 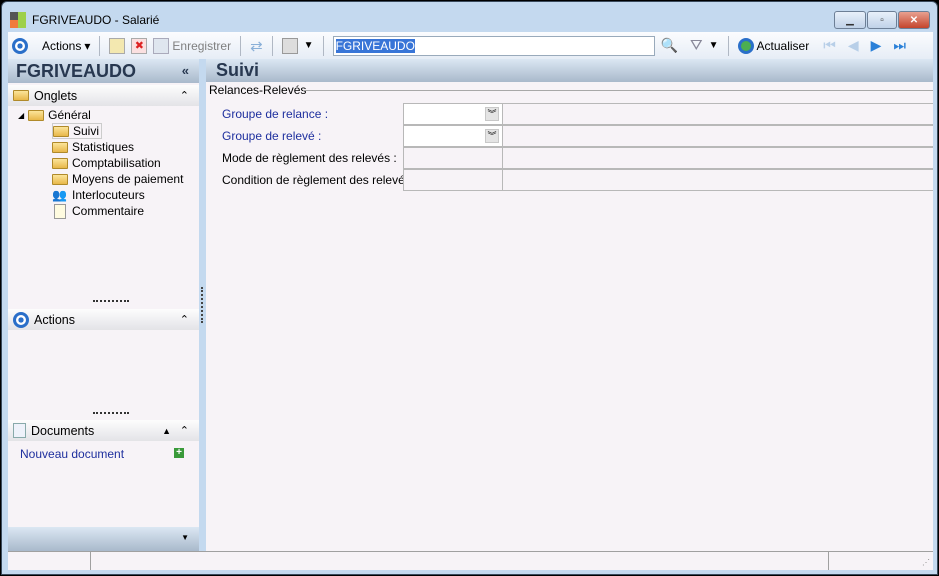 I want to click on tree-item-interlocuteurs: 👥 Interlocuteurs, so click(x=98, y=195).